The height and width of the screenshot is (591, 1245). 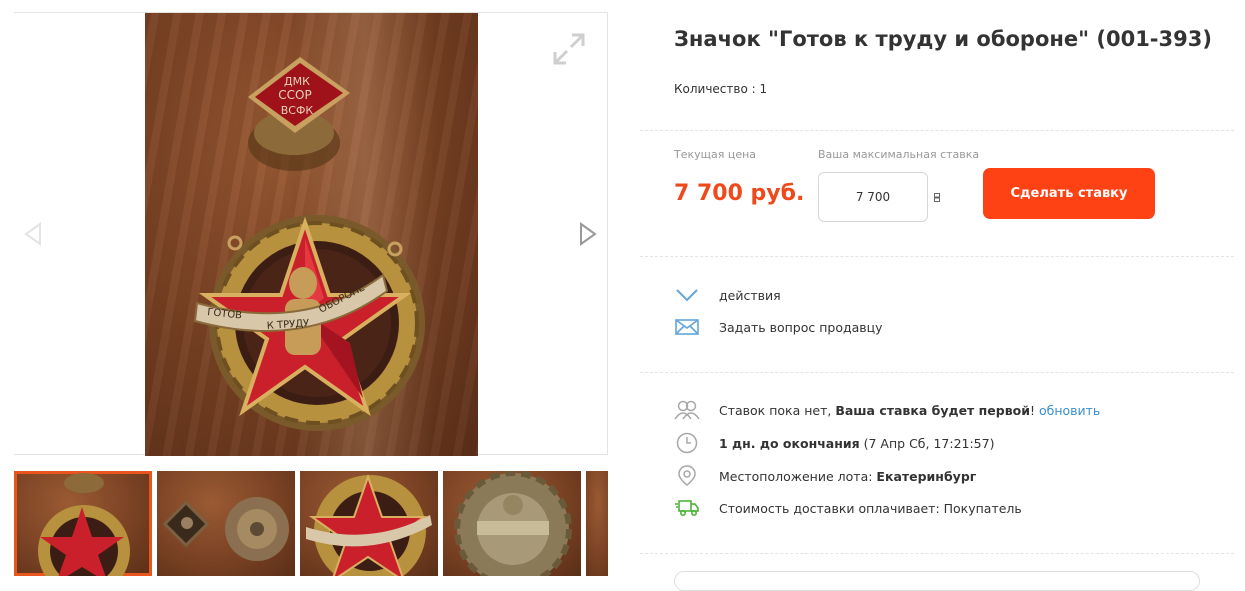 I want to click on truck-icon, so click(x=687, y=508).